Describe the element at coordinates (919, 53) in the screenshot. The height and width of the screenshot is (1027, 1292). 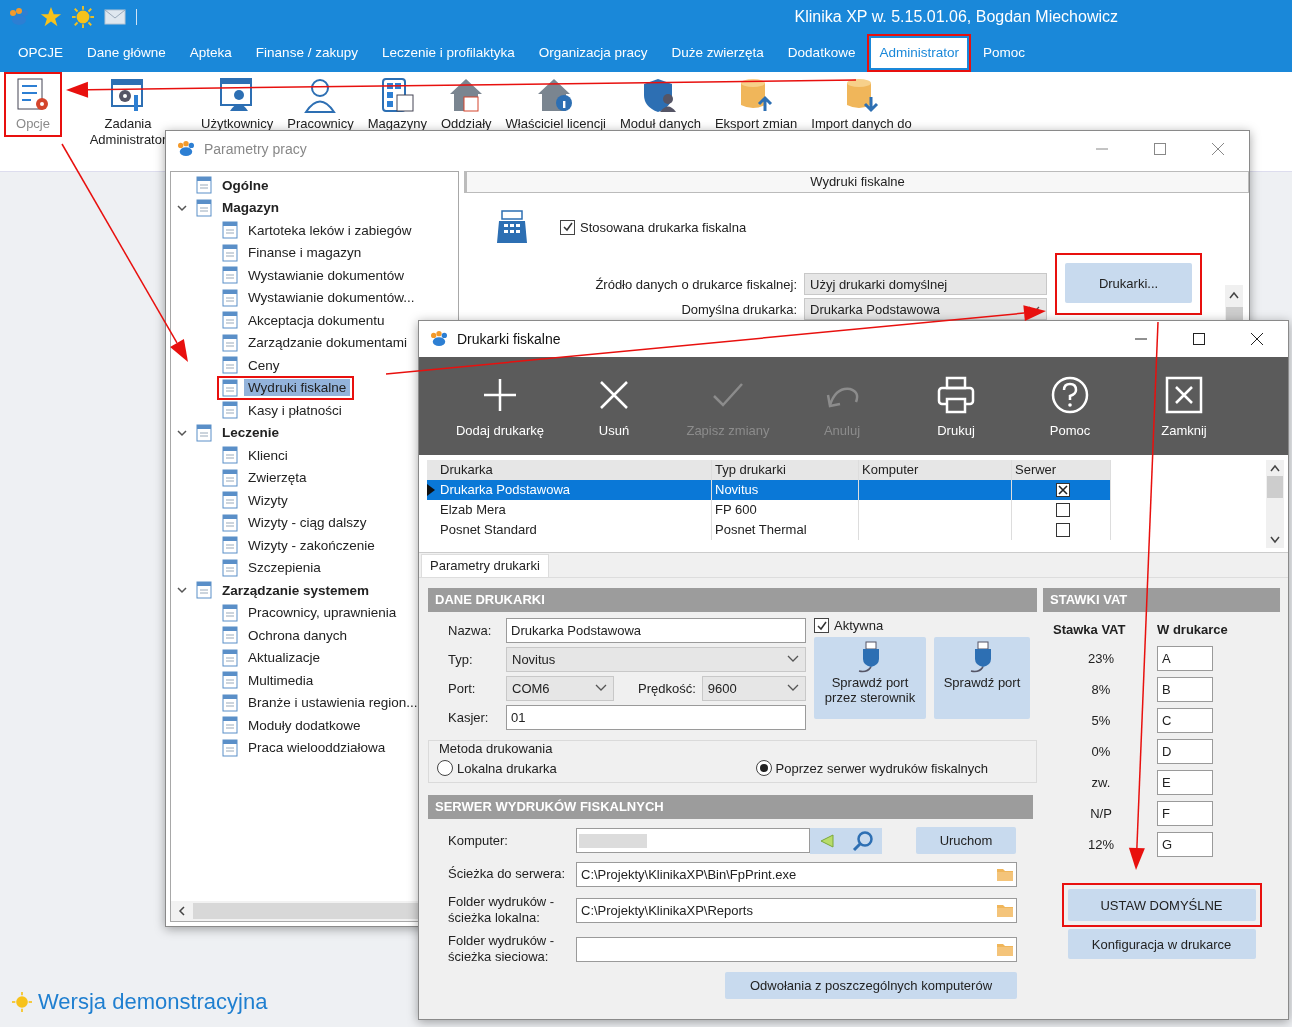
I see `menu-tab: Administrator` at that location.